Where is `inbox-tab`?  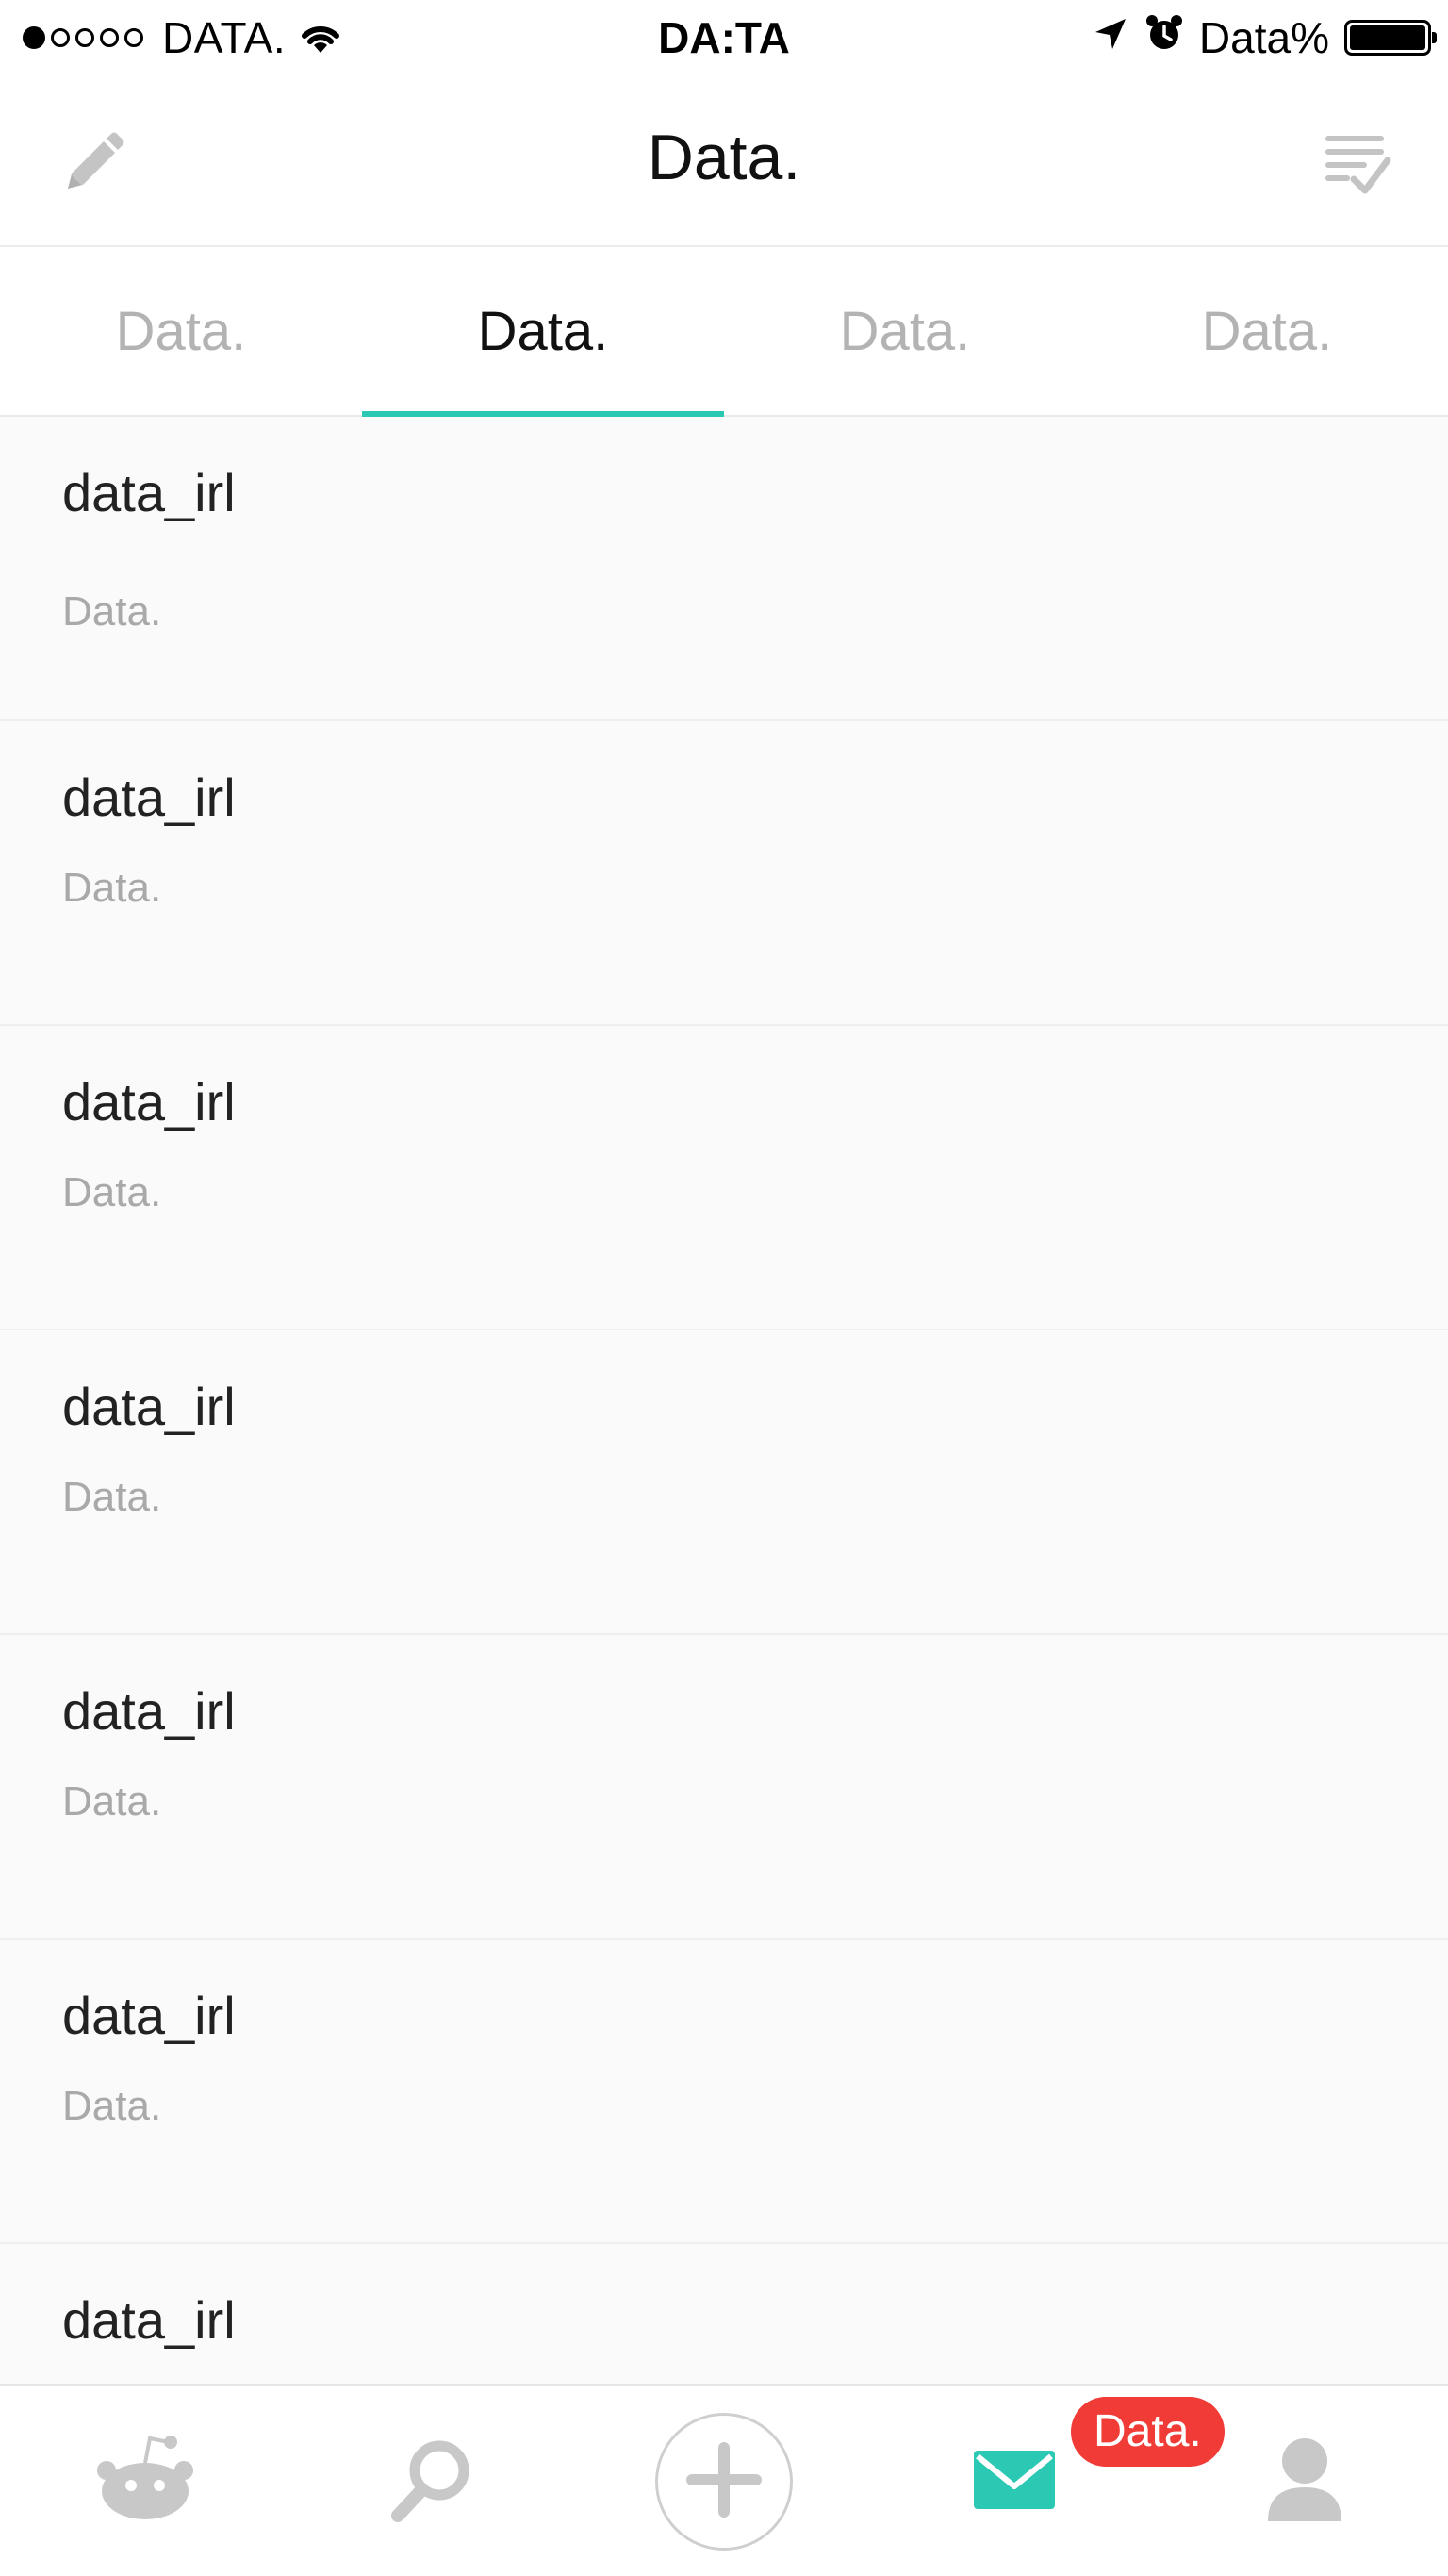 inbox-tab is located at coordinates (1014, 2481).